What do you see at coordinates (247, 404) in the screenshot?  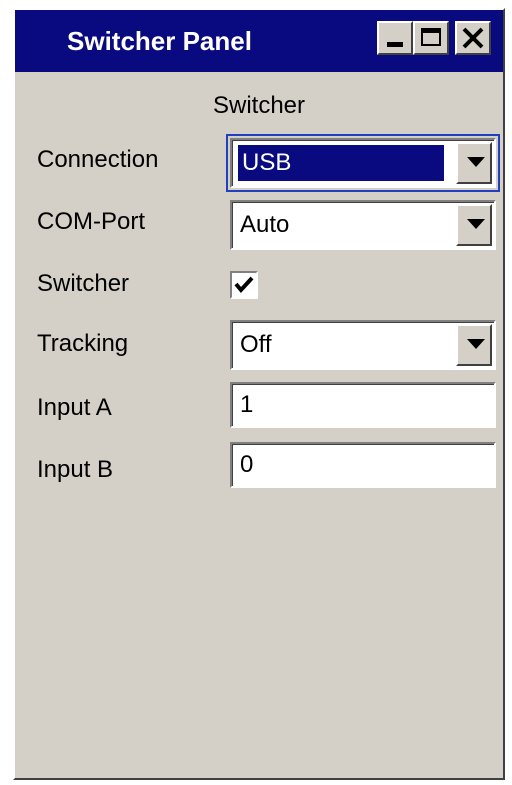 I see `input-a-value: 1` at bounding box center [247, 404].